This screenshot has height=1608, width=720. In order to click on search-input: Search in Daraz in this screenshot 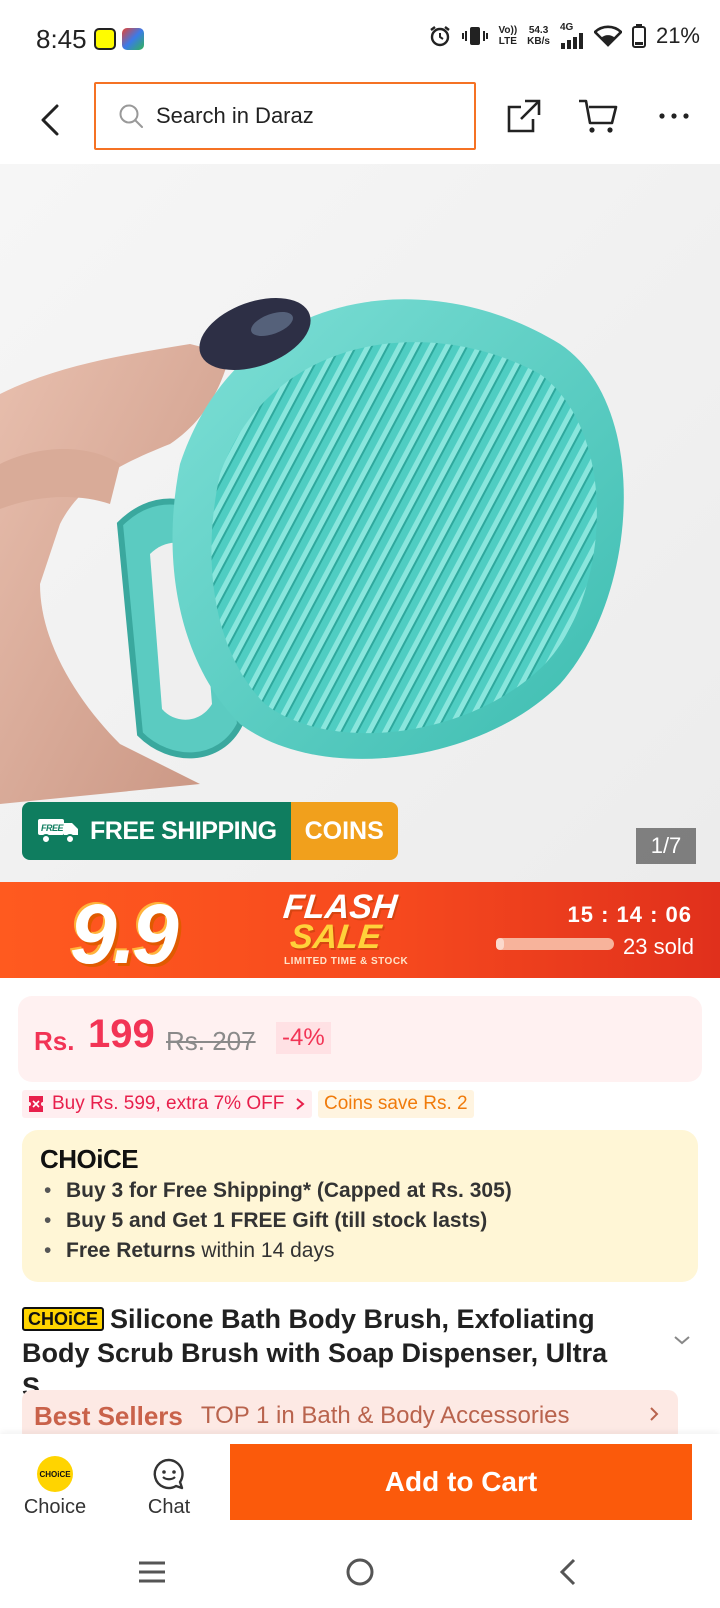, I will do `click(285, 116)`.